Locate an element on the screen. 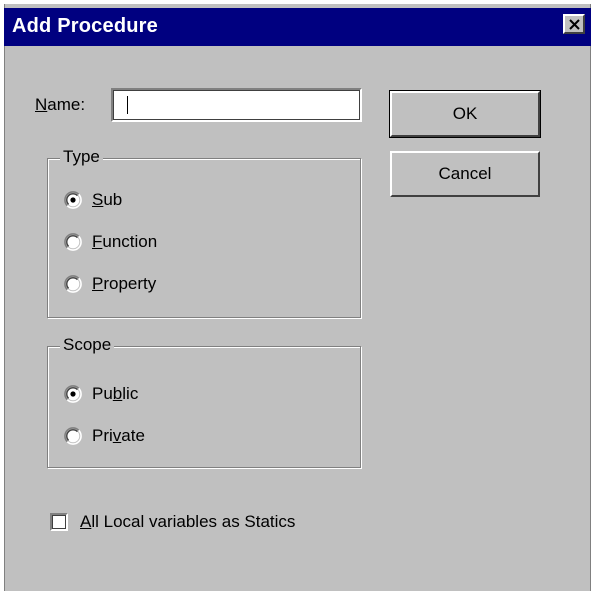 This screenshot has height=591, width=595. statics-checkbox is located at coordinates (59, 522).